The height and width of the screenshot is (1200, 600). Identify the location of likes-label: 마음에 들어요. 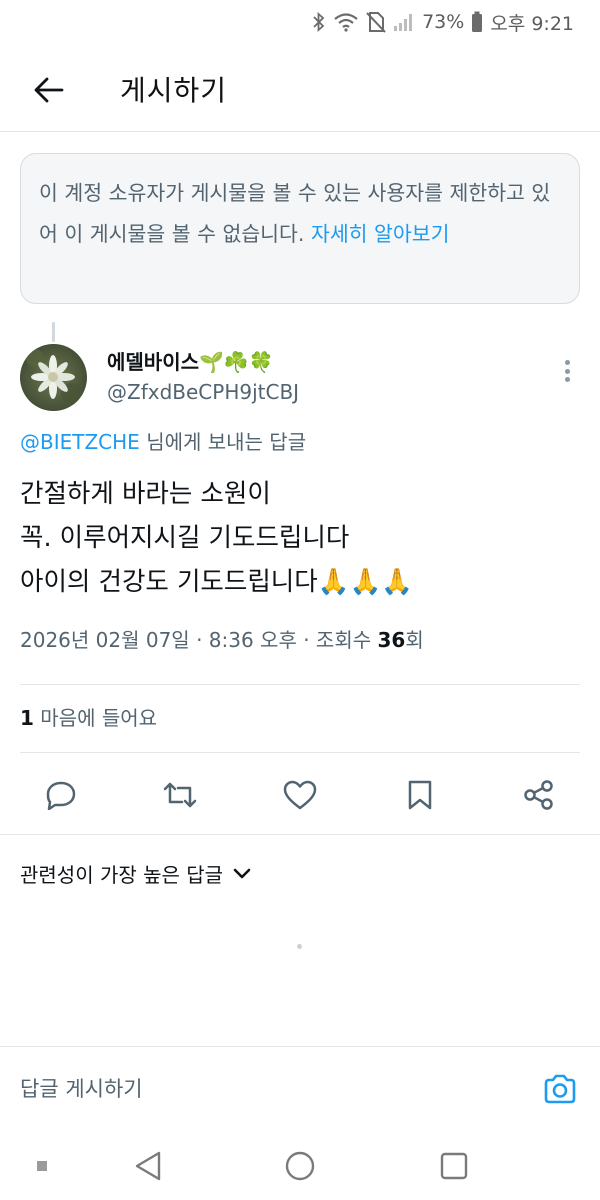
(99, 718).